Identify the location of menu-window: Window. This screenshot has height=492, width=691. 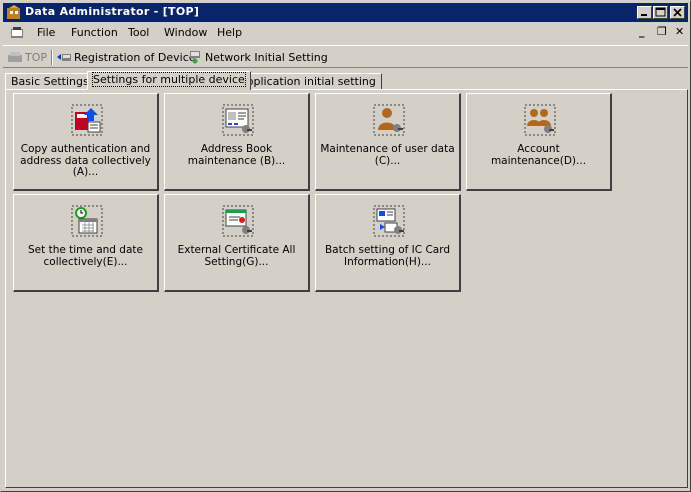
(185, 32).